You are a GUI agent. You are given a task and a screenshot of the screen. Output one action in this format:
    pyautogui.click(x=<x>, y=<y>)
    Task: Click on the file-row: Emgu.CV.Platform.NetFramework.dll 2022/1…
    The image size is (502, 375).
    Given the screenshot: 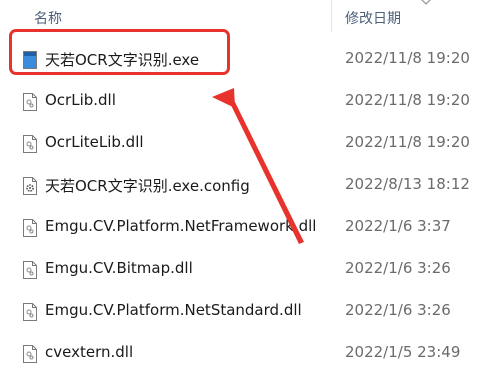 What is the action you would take?
    pyautogui.click(x=251, y=228)
    